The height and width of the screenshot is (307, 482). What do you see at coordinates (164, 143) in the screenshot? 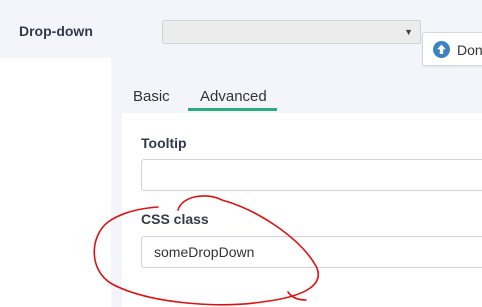
I see `tooltip-label: Tooltip` at bounding box center [164, 143].